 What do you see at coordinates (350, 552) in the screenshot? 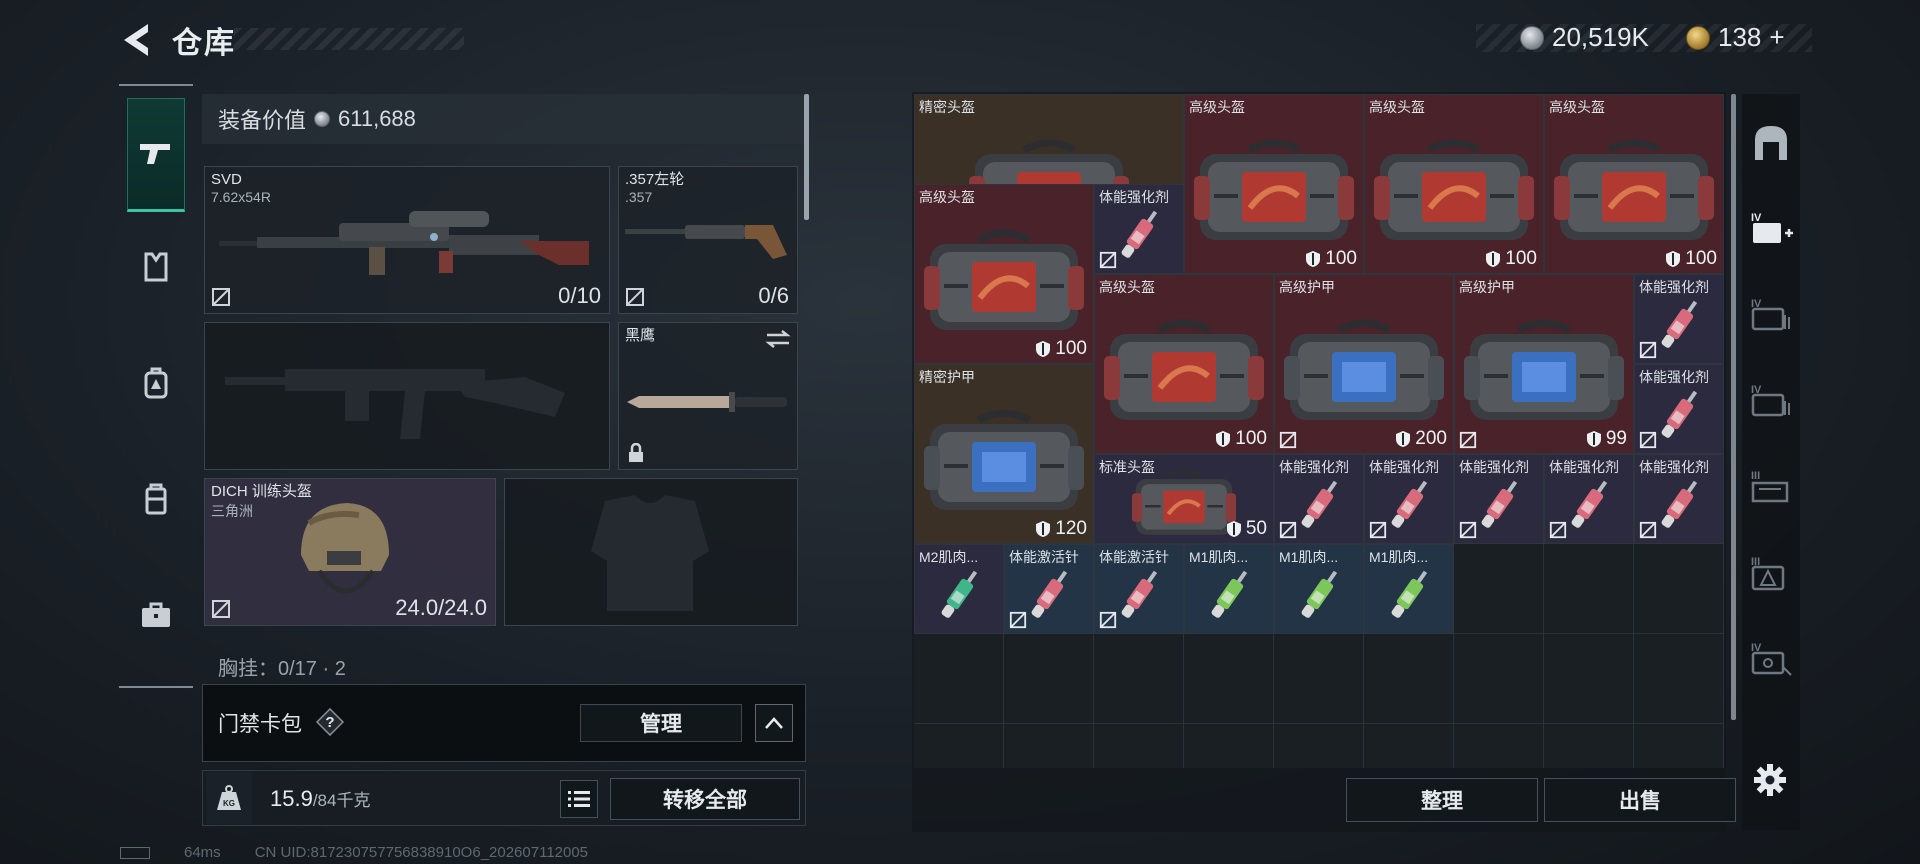
I see `helmet-slot: DICH 训练头盔 三角洲 24.0/24.0` at bounding box center [350, 552].